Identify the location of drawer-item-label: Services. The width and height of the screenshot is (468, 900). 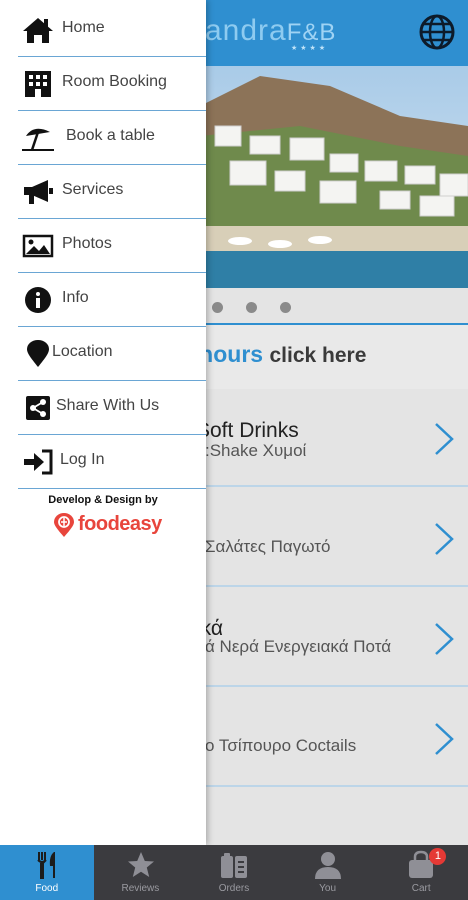
(93, 189).